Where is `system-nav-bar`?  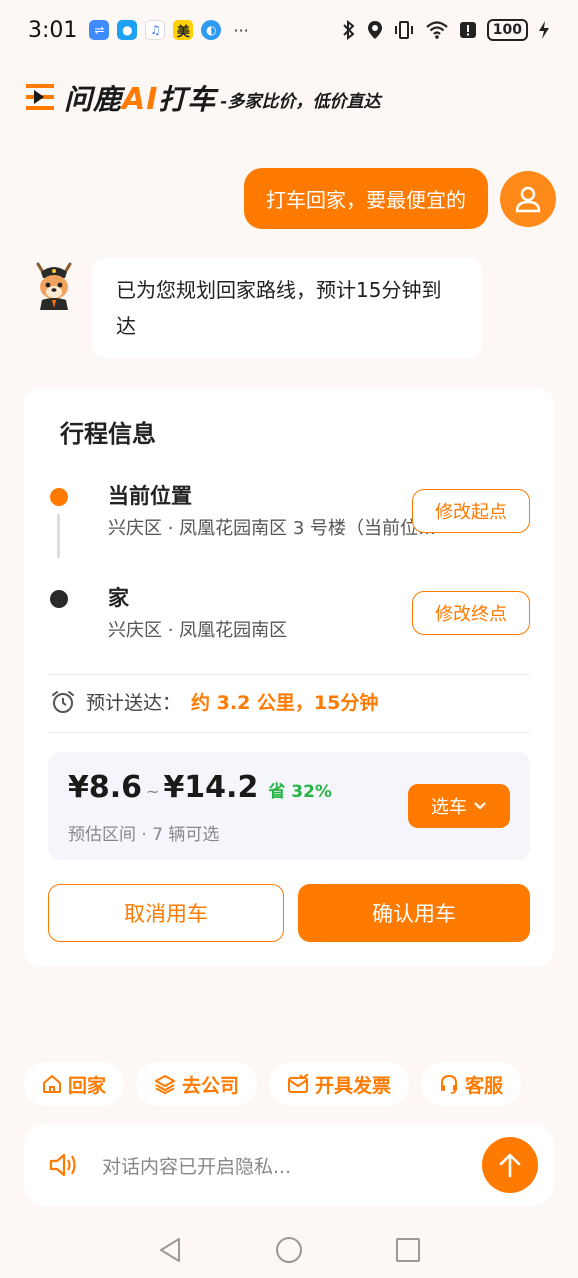
system-nav-bar is located at coordinates (289, 1250).